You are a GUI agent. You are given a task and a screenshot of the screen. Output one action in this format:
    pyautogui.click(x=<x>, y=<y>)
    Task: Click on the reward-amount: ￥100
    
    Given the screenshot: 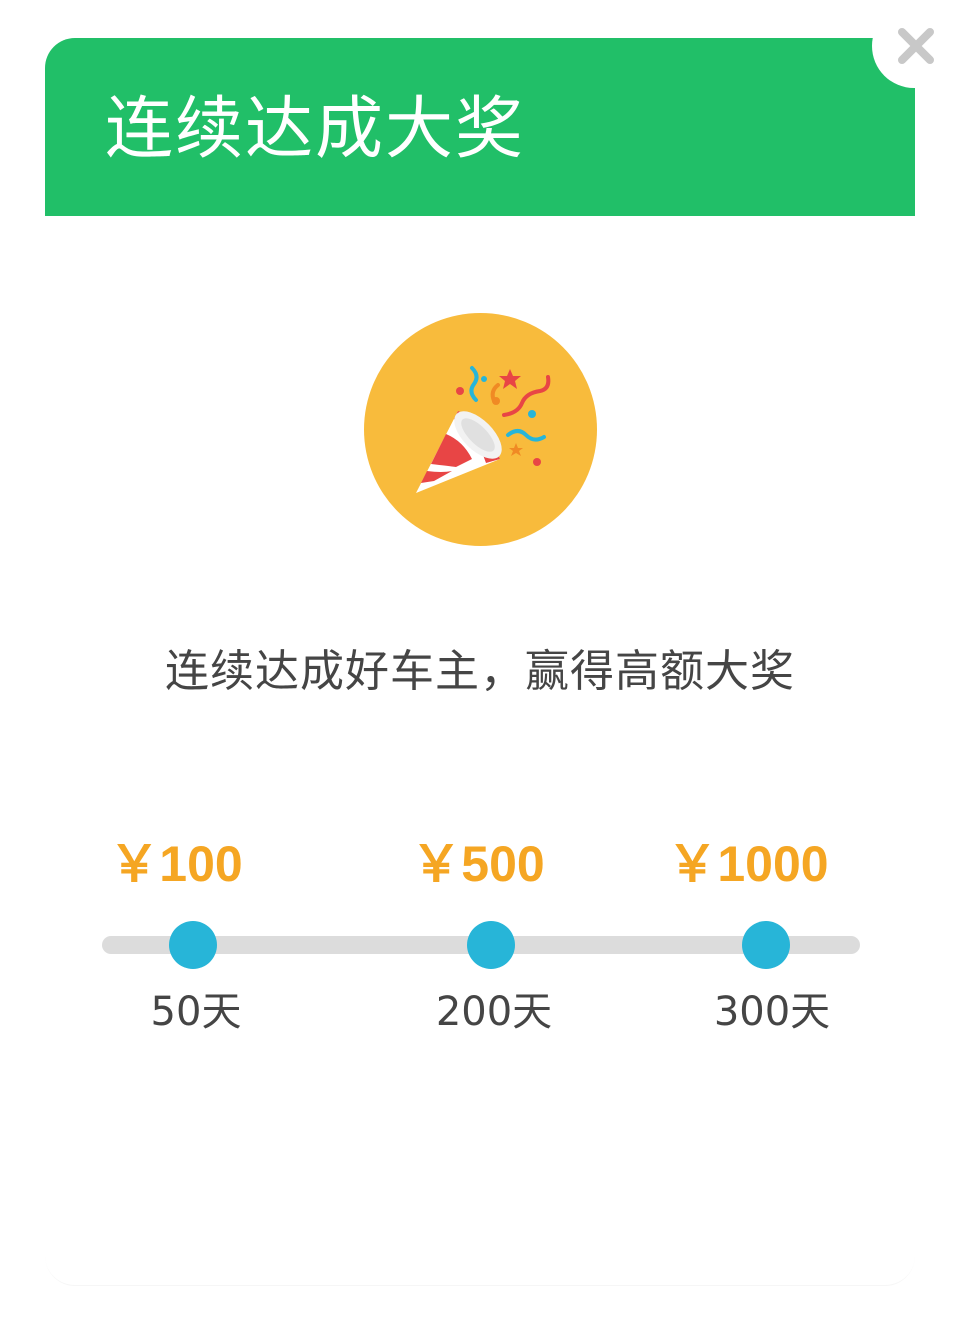 What is the action you would take?
    pyautogui.click(x=176, y=864)
    